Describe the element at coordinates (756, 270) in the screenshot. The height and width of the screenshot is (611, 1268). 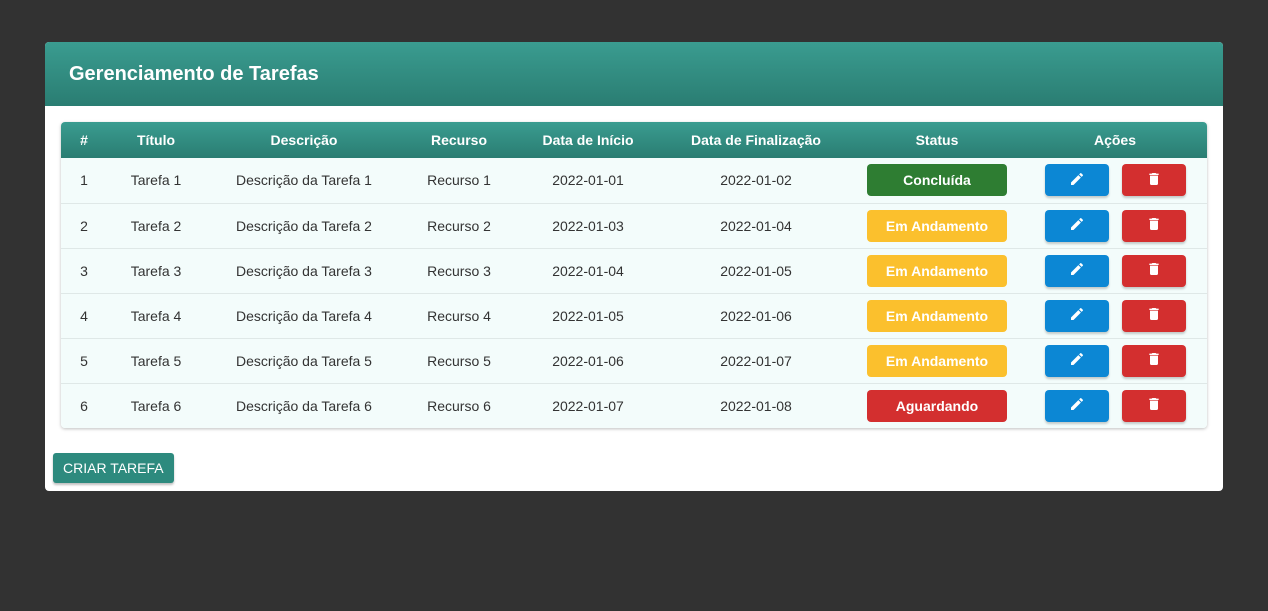
I see `cell-data-fim: 2022-01-05` at that location.